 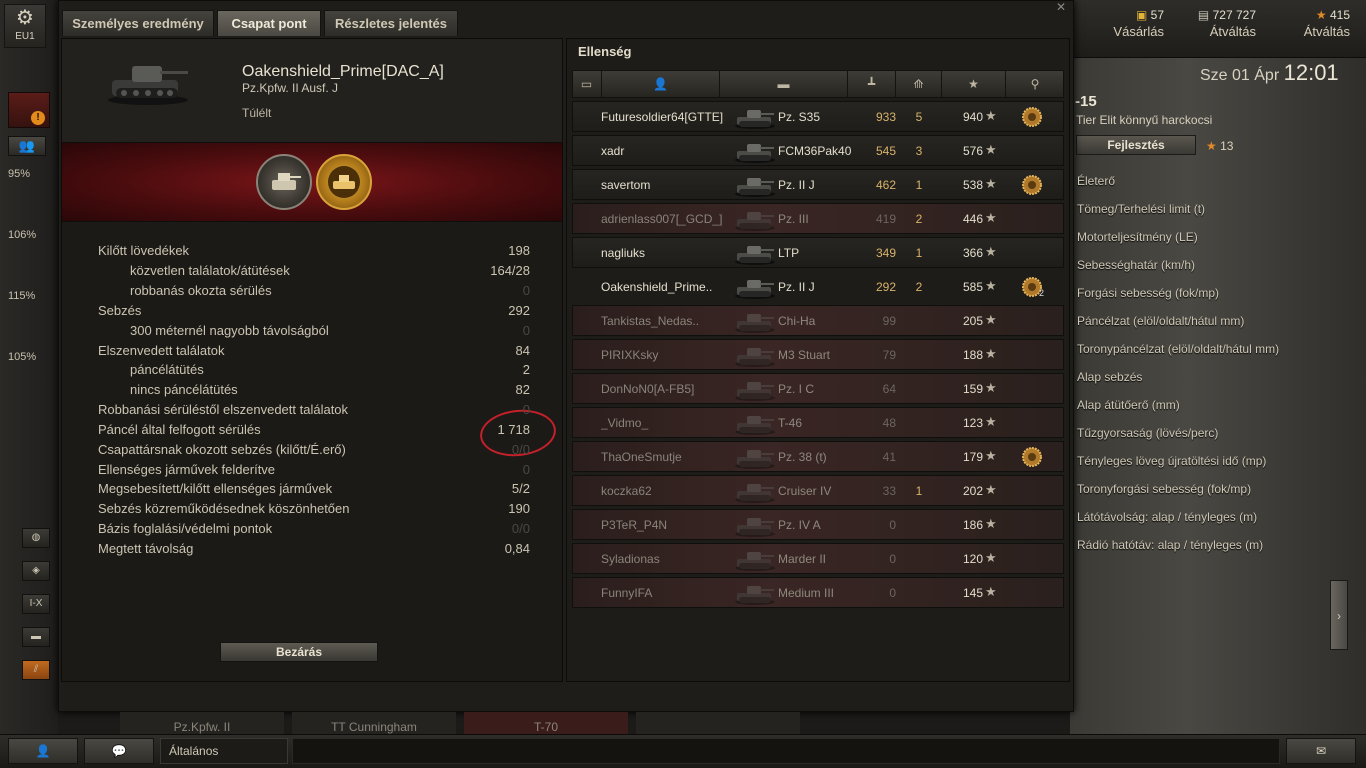 I want to click on stat-row: páncélátütés 2, so click(x=314, y=372).